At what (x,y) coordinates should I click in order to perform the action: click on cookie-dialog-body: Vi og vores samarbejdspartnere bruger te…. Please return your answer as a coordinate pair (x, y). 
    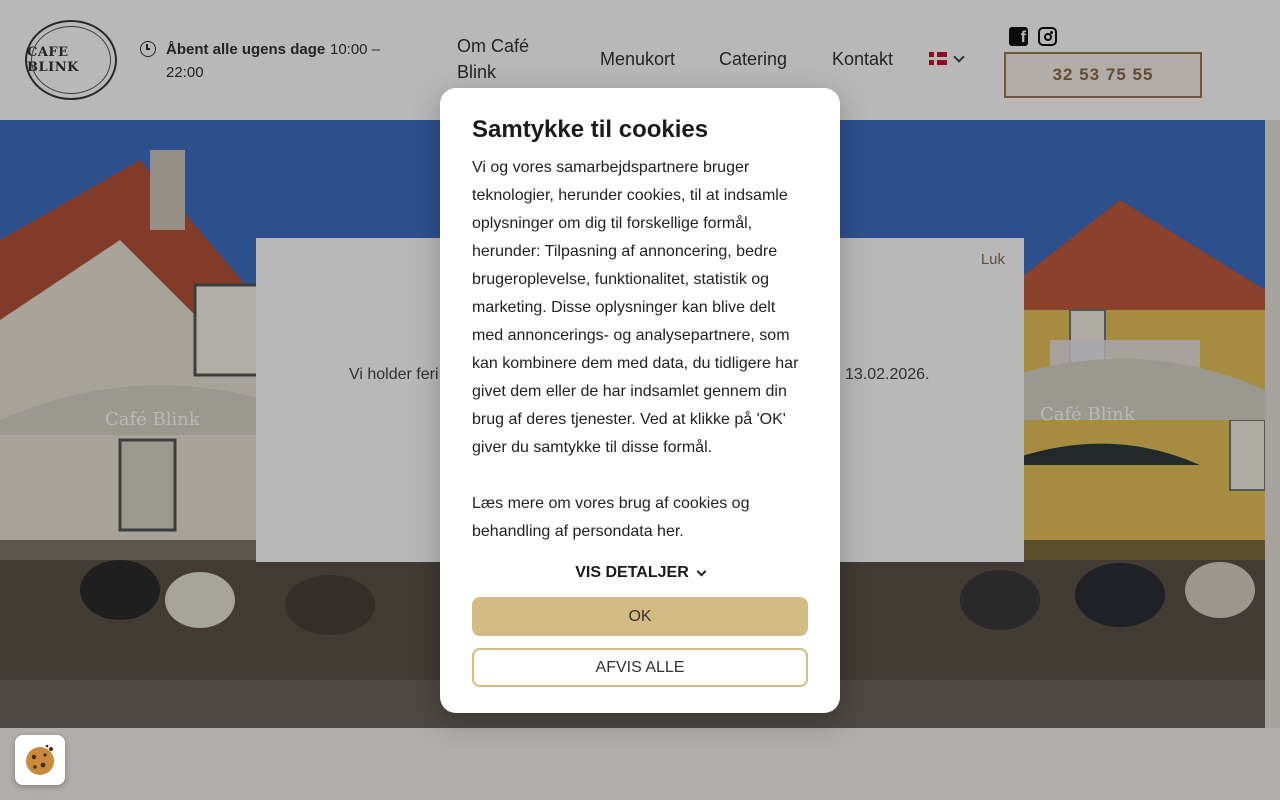
    Looking at the image, I should click on (635, 307).